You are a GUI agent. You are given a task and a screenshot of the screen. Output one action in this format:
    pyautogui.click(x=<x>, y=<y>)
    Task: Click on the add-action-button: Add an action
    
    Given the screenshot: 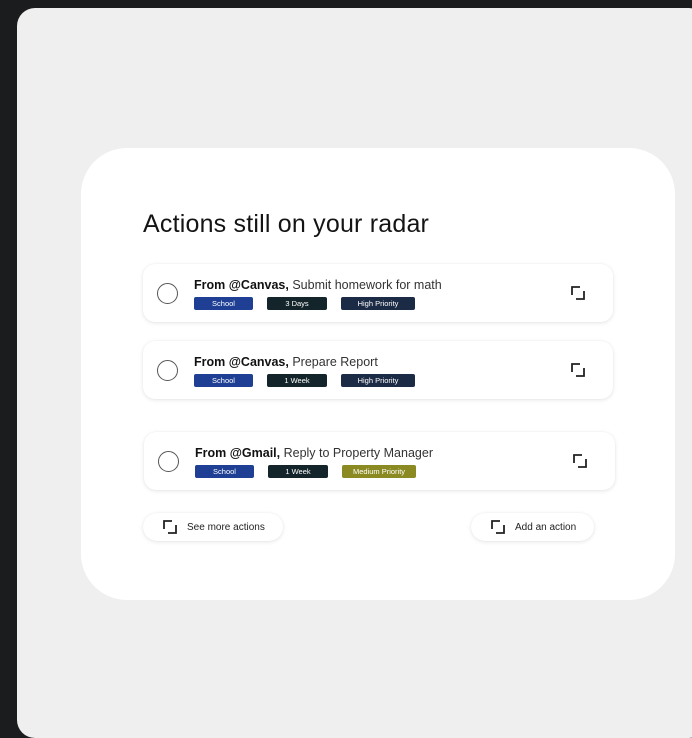 What is the action you would take?
    pyautogui.click(x=533, y=527)
    